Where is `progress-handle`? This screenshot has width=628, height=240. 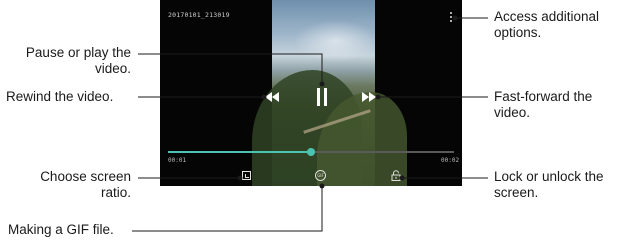
progress-handle is located at coordinates (311, 152).